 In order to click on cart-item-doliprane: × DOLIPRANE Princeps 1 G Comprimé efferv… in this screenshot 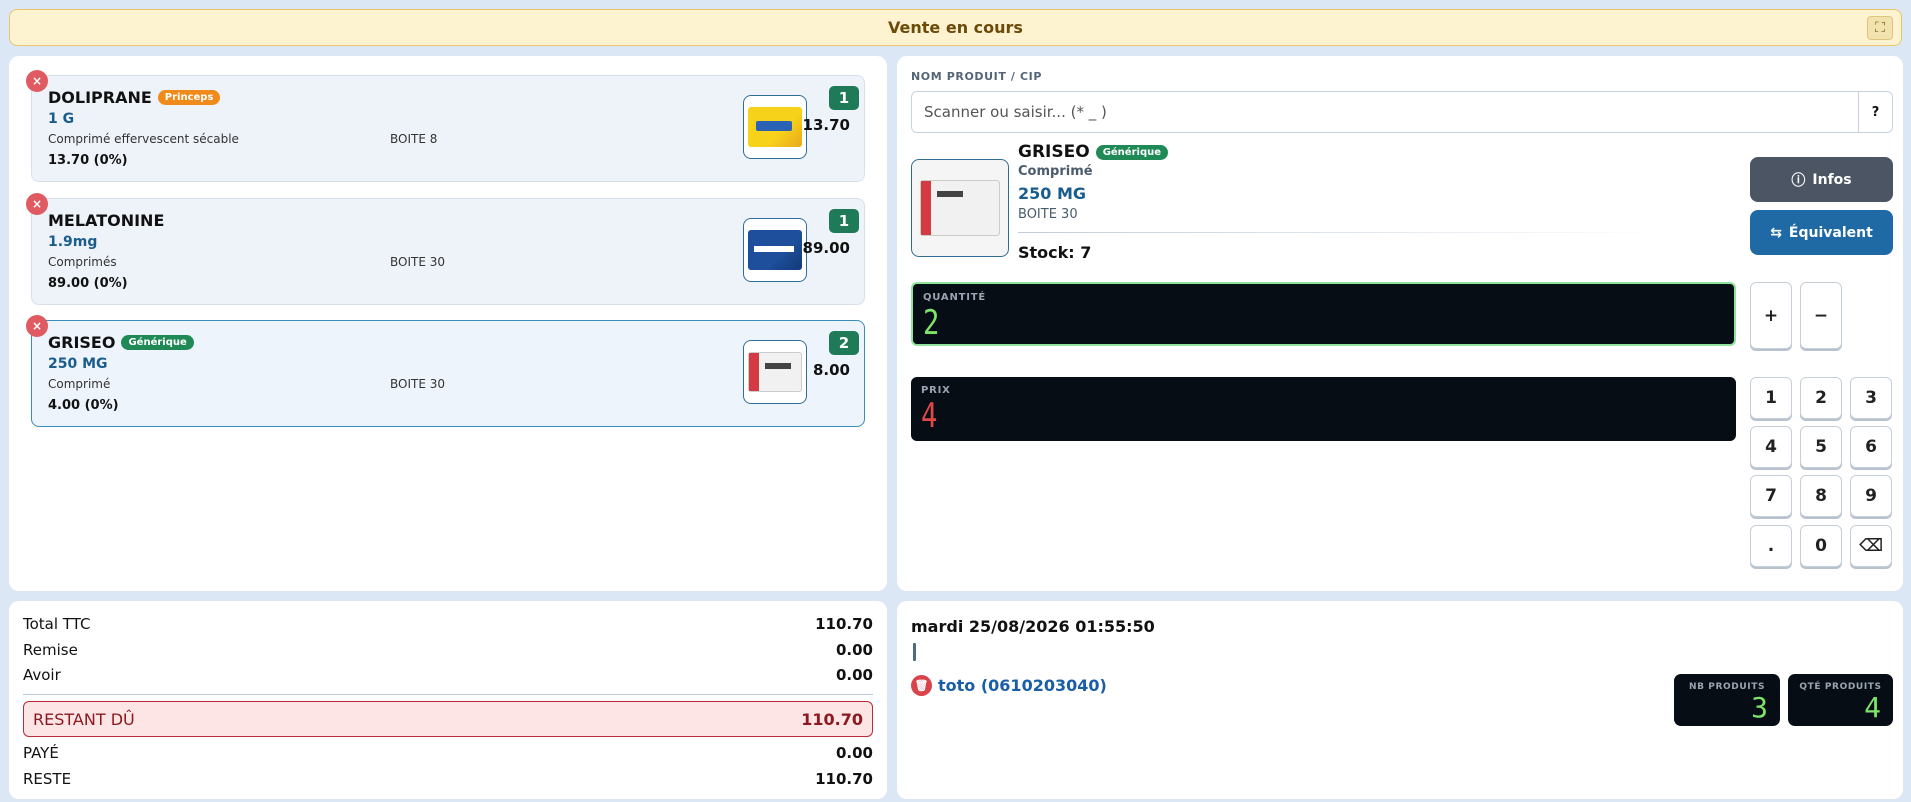, I will do `click(445, 126)`.